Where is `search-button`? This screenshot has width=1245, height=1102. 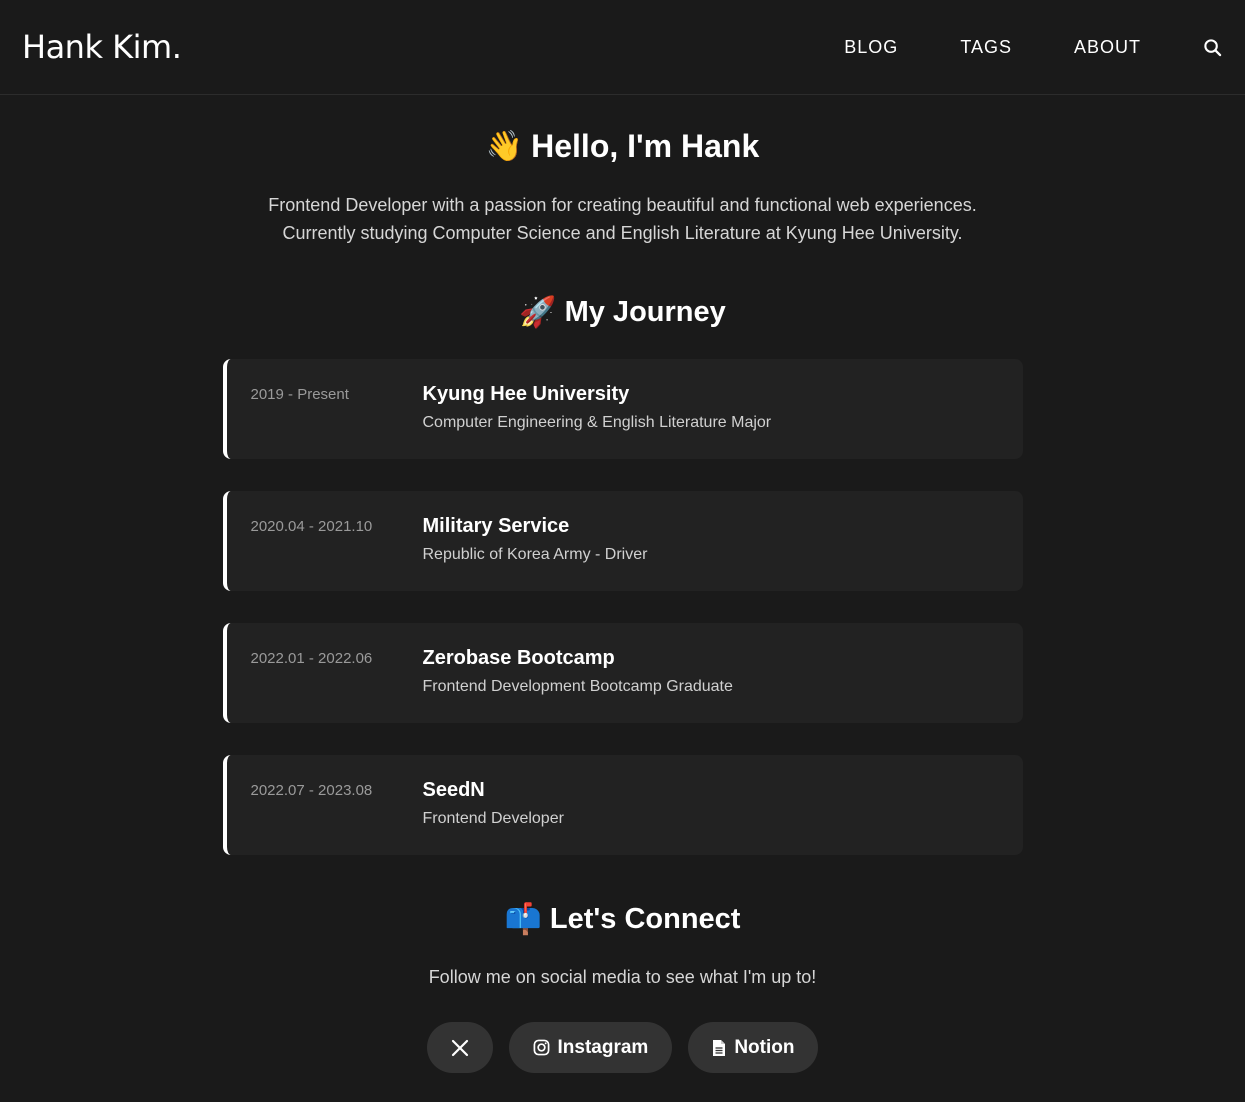 search-button is located at coordinates (1212, 47).